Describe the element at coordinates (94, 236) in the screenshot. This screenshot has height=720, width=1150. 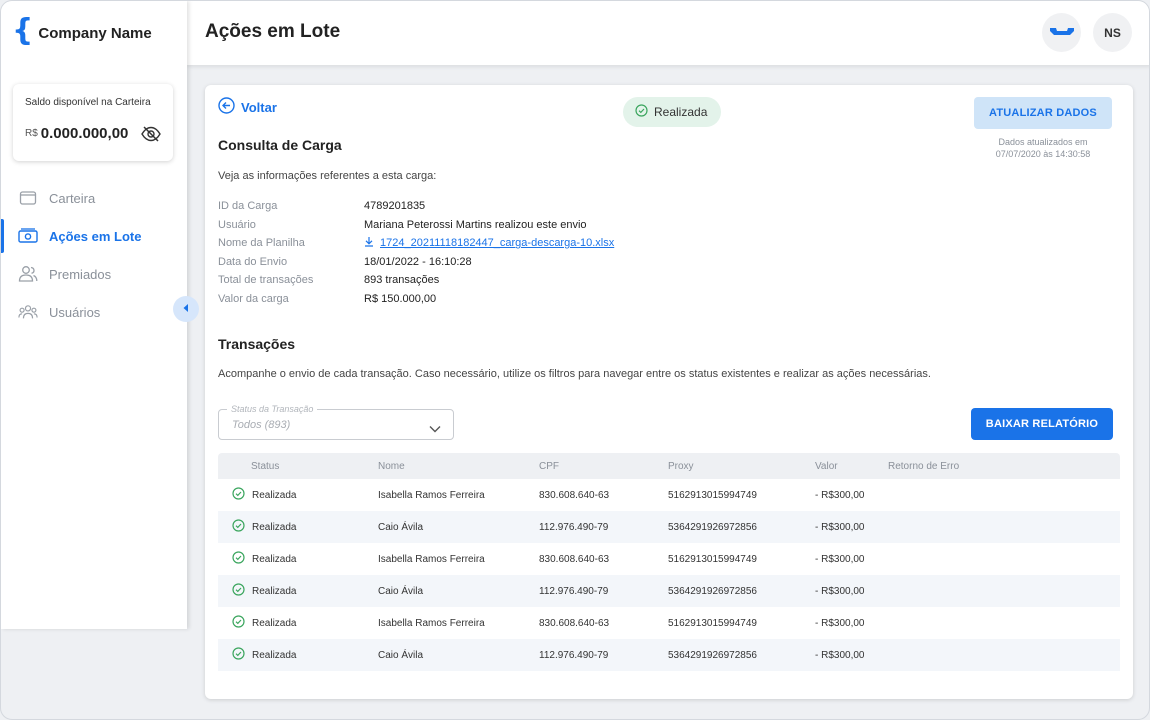
I see `sidebar-item-acoes-em-lote: Ações em Lote` at that location.